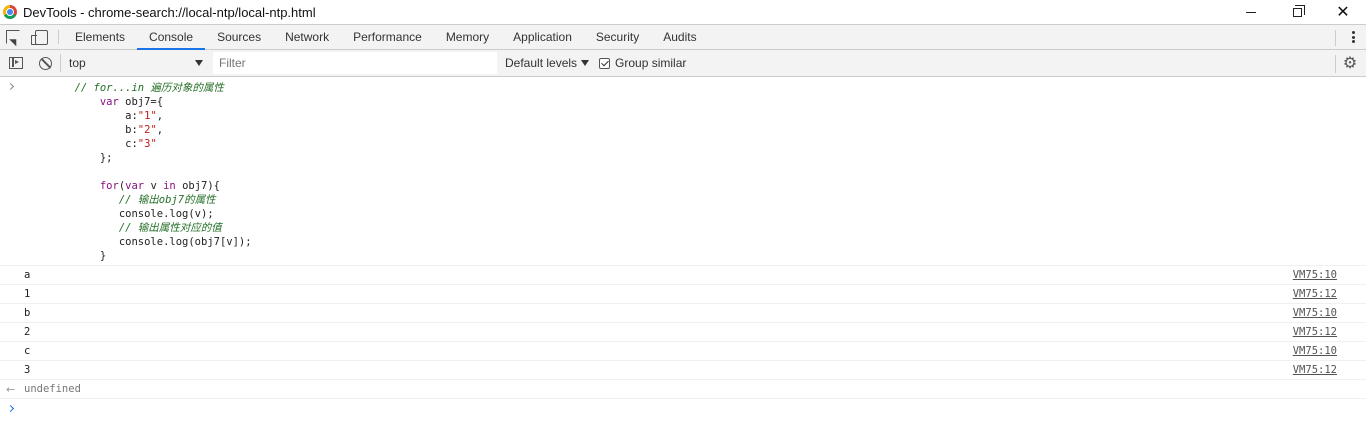 Image resolution: width=1366 pixels, height=427 pixels. What do you see at coordinates (467, 37) in the screenshot?
I see `tab-memory: Memory` at bounding box center [467, 37].